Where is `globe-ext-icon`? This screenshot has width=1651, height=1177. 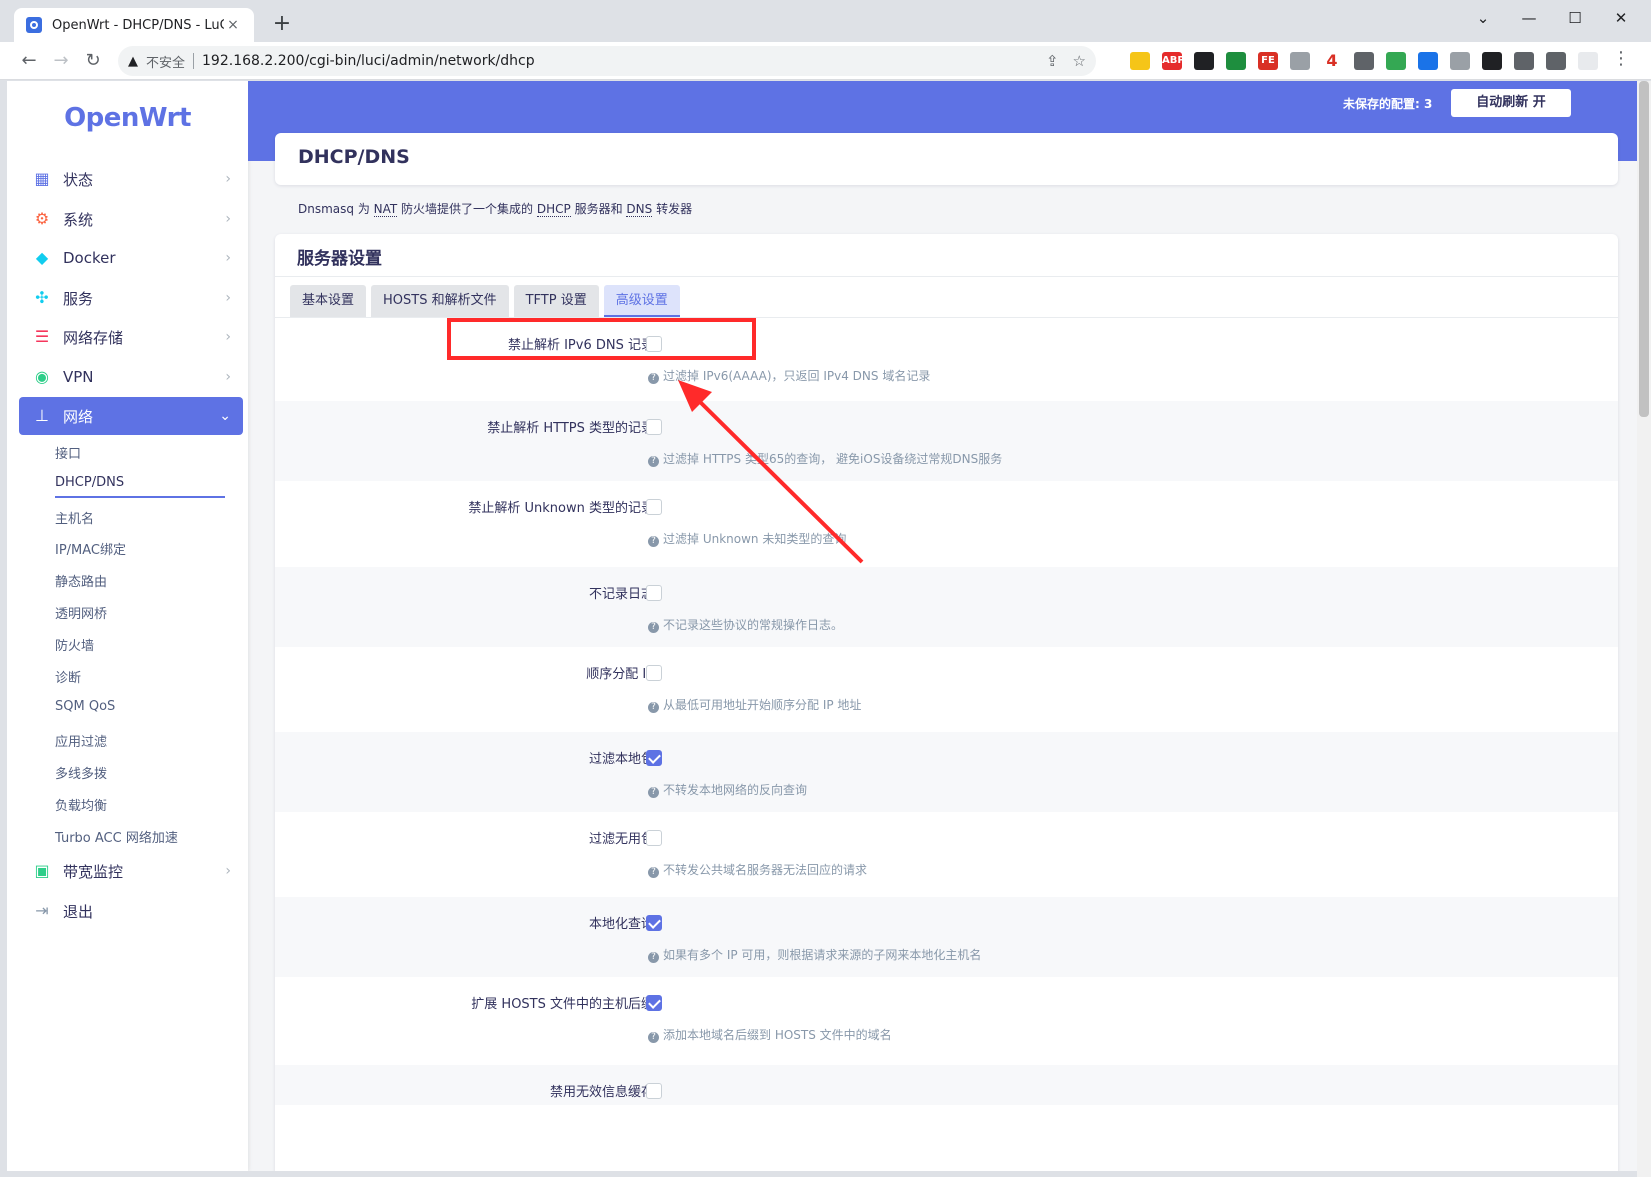 globe-ext-icon is located at coordinates (1396, 61).